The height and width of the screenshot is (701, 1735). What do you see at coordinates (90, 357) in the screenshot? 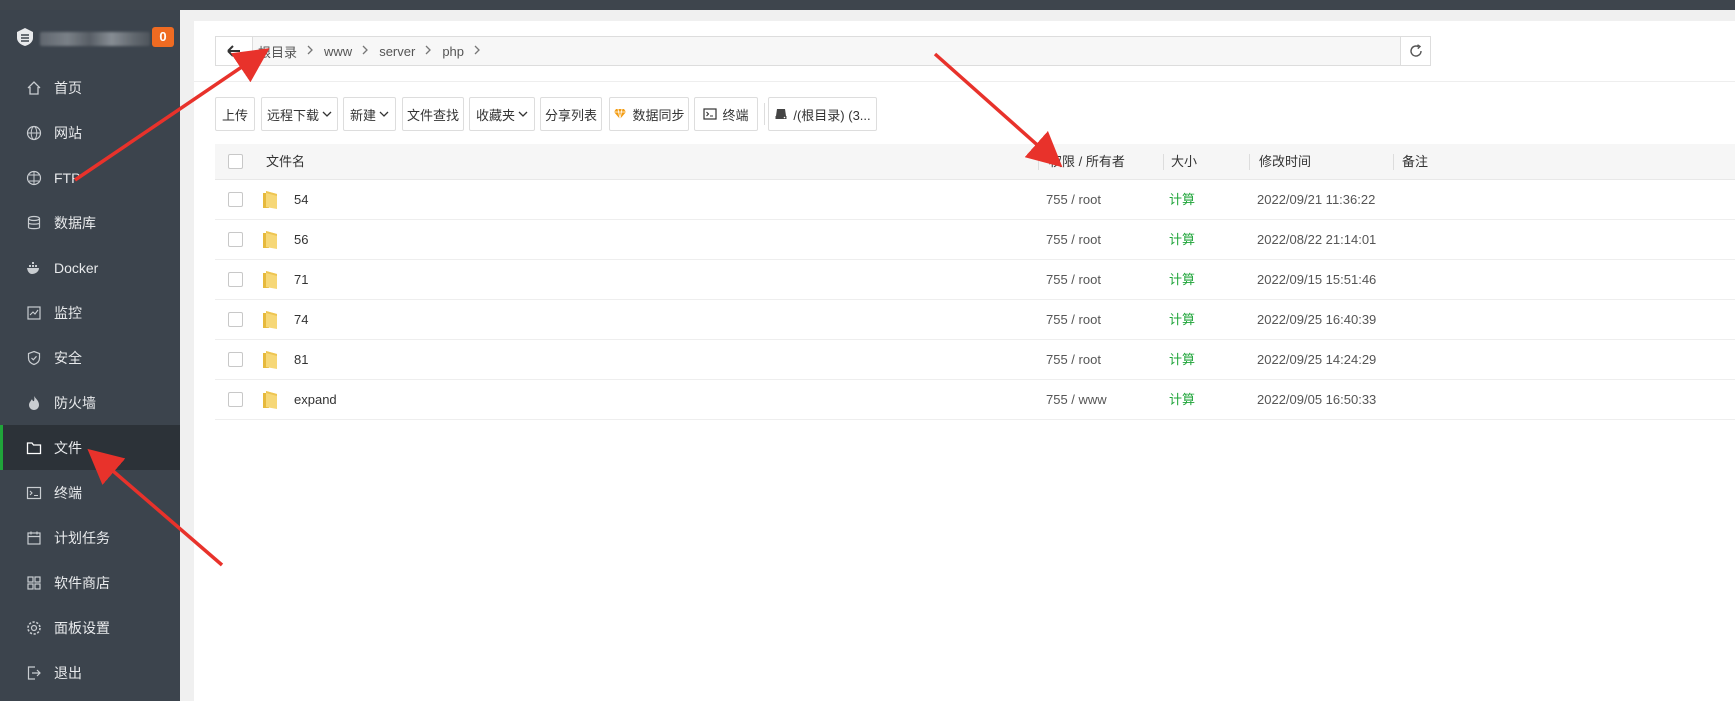
I see `sidebar-item-shield: 安全` at bounding box center [90, 357].